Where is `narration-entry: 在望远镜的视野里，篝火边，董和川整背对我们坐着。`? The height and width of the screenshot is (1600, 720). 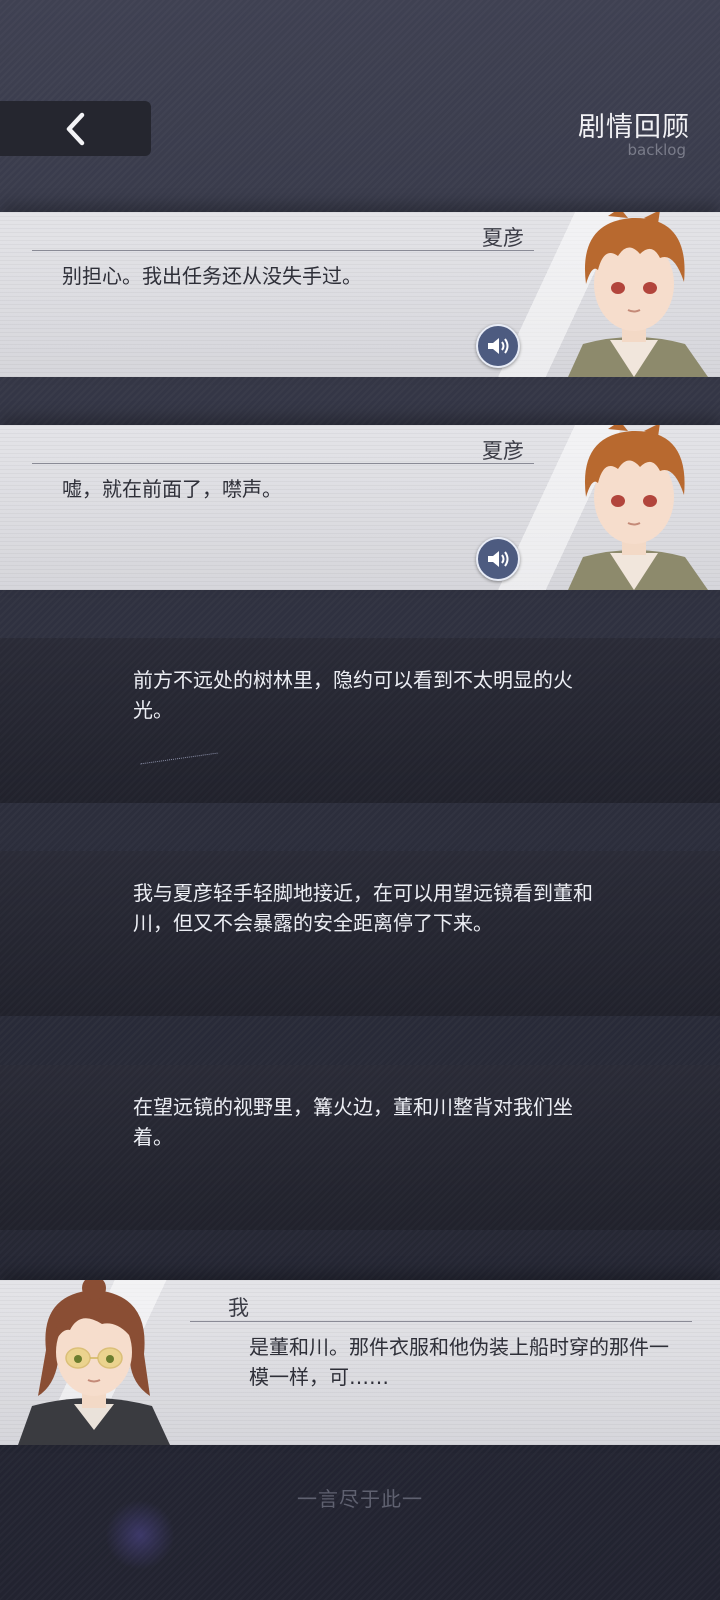
narration-entry: 在望远镜的视野里，篝火边，董和川整背对我们坐着。 is located at coordinates (360, 1147).